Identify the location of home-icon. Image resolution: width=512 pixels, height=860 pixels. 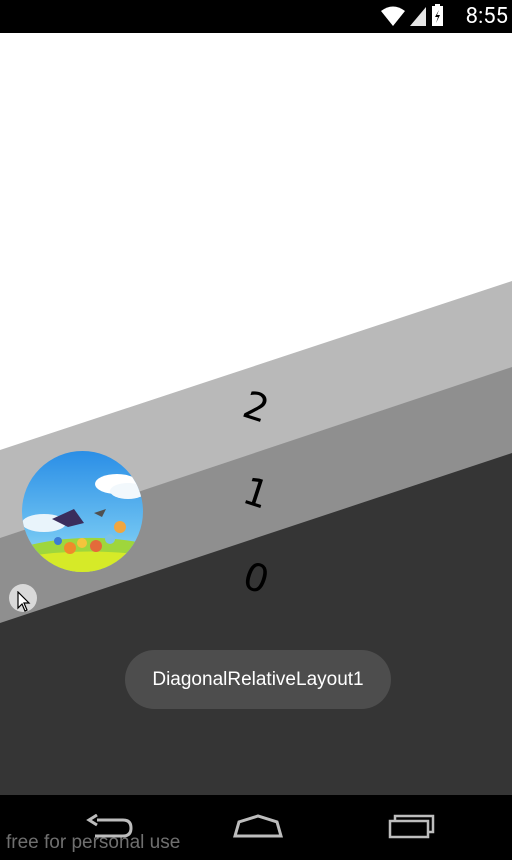
(258, 826).